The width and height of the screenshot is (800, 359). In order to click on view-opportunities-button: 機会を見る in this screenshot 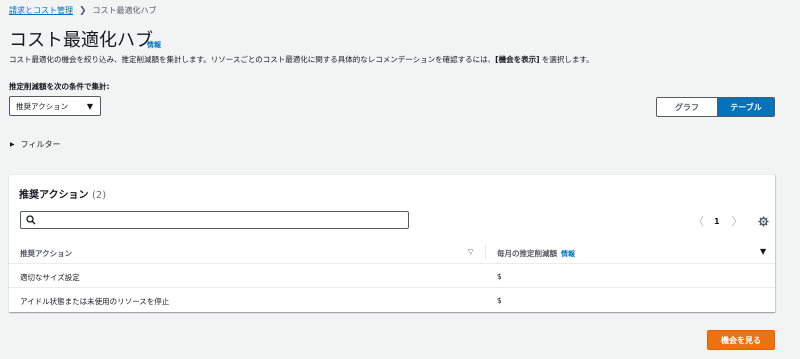, I will do `click(741, 340)`.